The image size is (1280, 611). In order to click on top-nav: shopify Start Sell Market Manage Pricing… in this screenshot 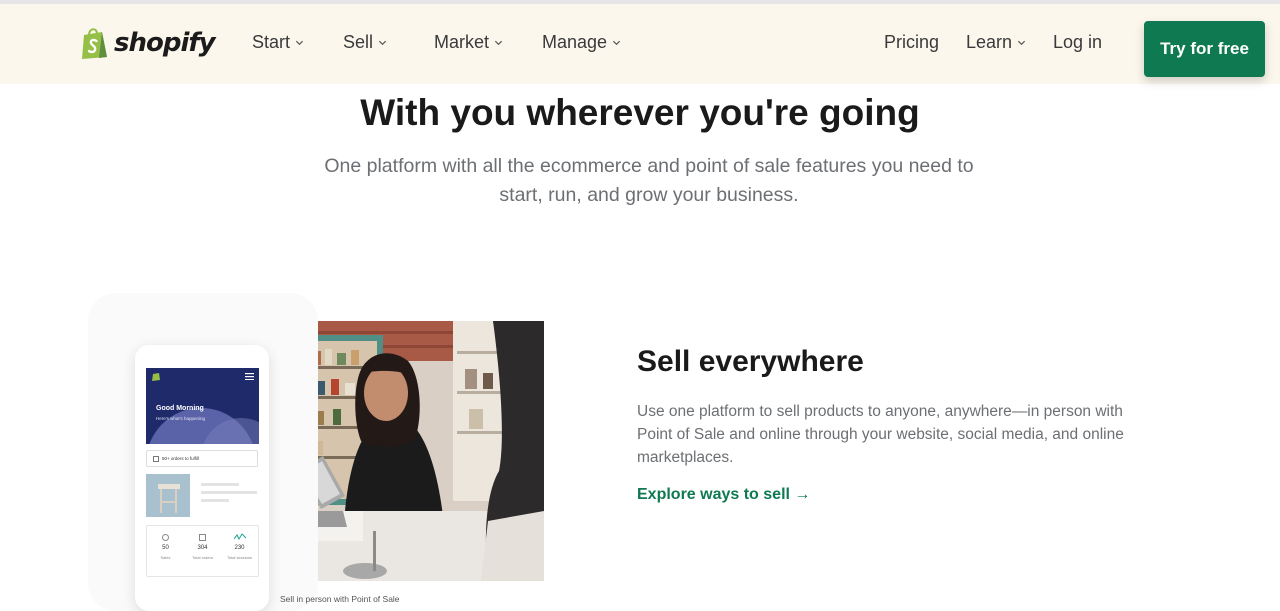, I will do `click(640, 44)`.